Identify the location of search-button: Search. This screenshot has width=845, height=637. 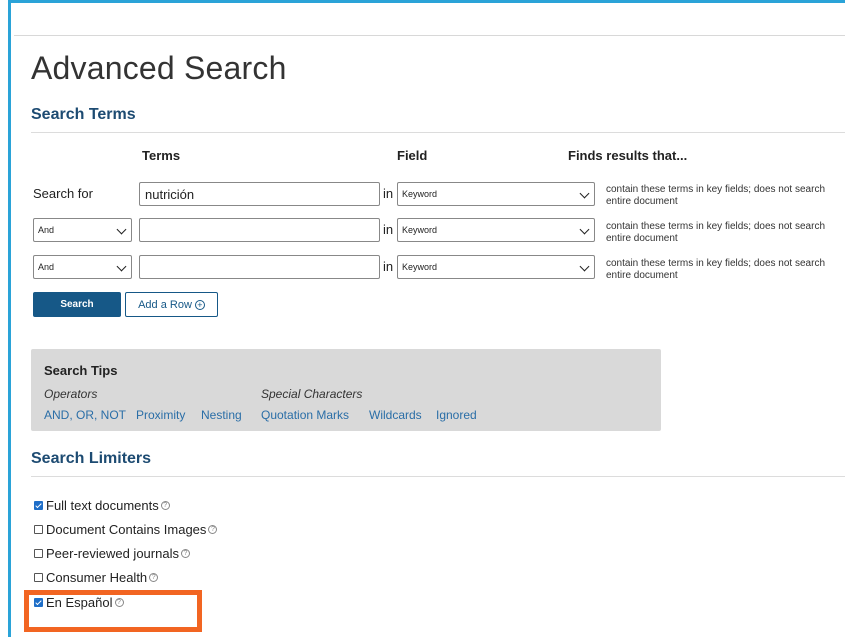
(77, 304).